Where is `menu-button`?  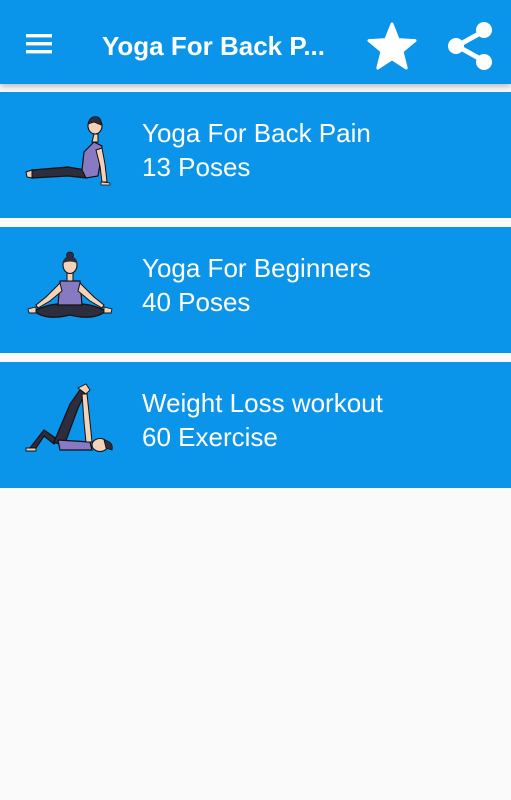 menu-button is located at coordinates (40, 44).